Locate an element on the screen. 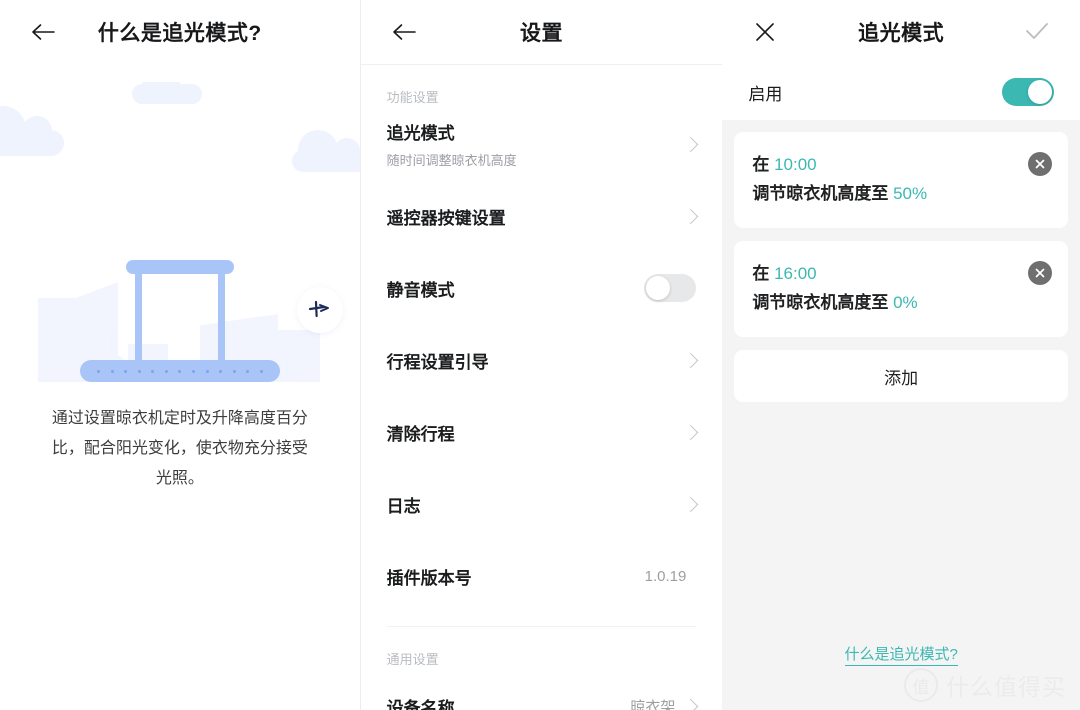  schedule-time: 16:00 is located at coordinates (795, 273).